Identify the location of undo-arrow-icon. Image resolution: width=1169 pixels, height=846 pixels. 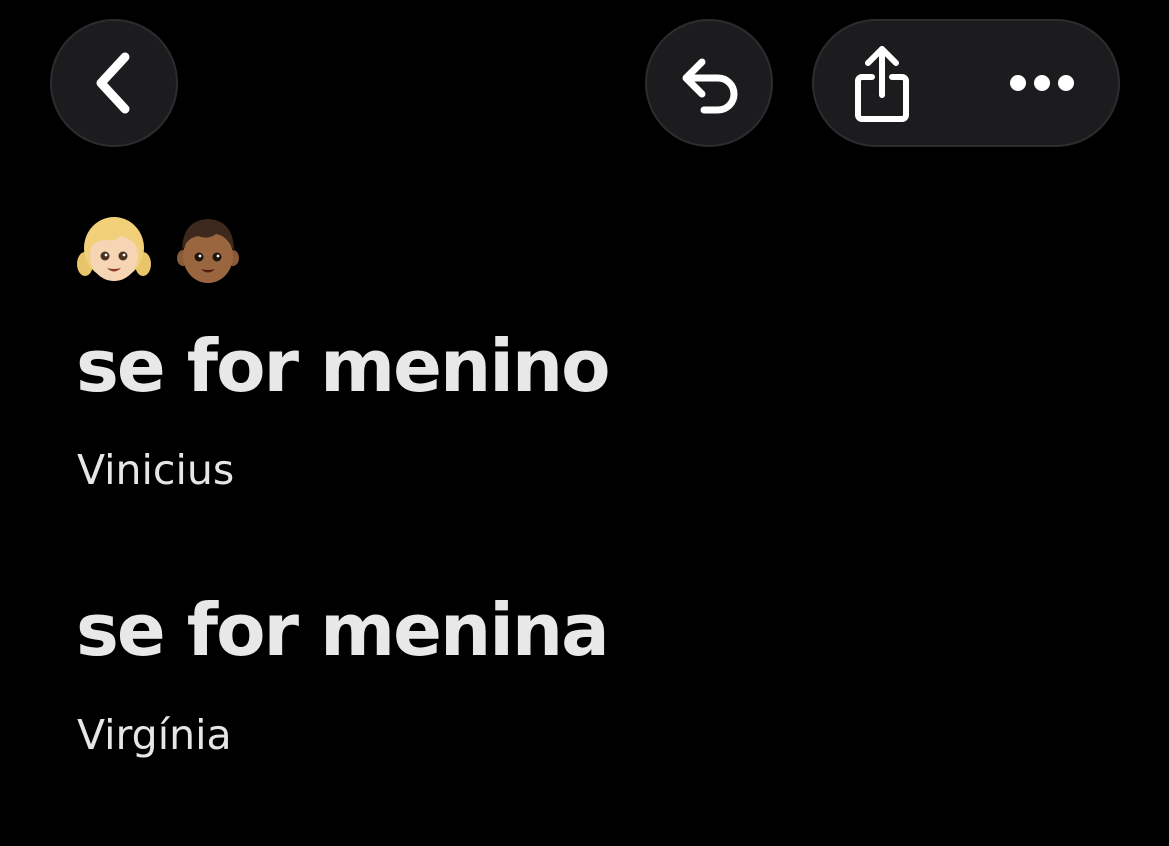
(710, 86).